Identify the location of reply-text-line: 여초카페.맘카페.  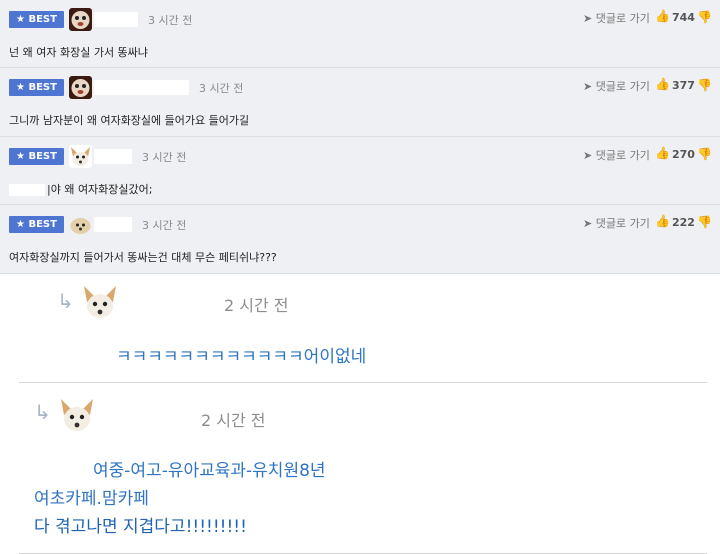
(91, 499).